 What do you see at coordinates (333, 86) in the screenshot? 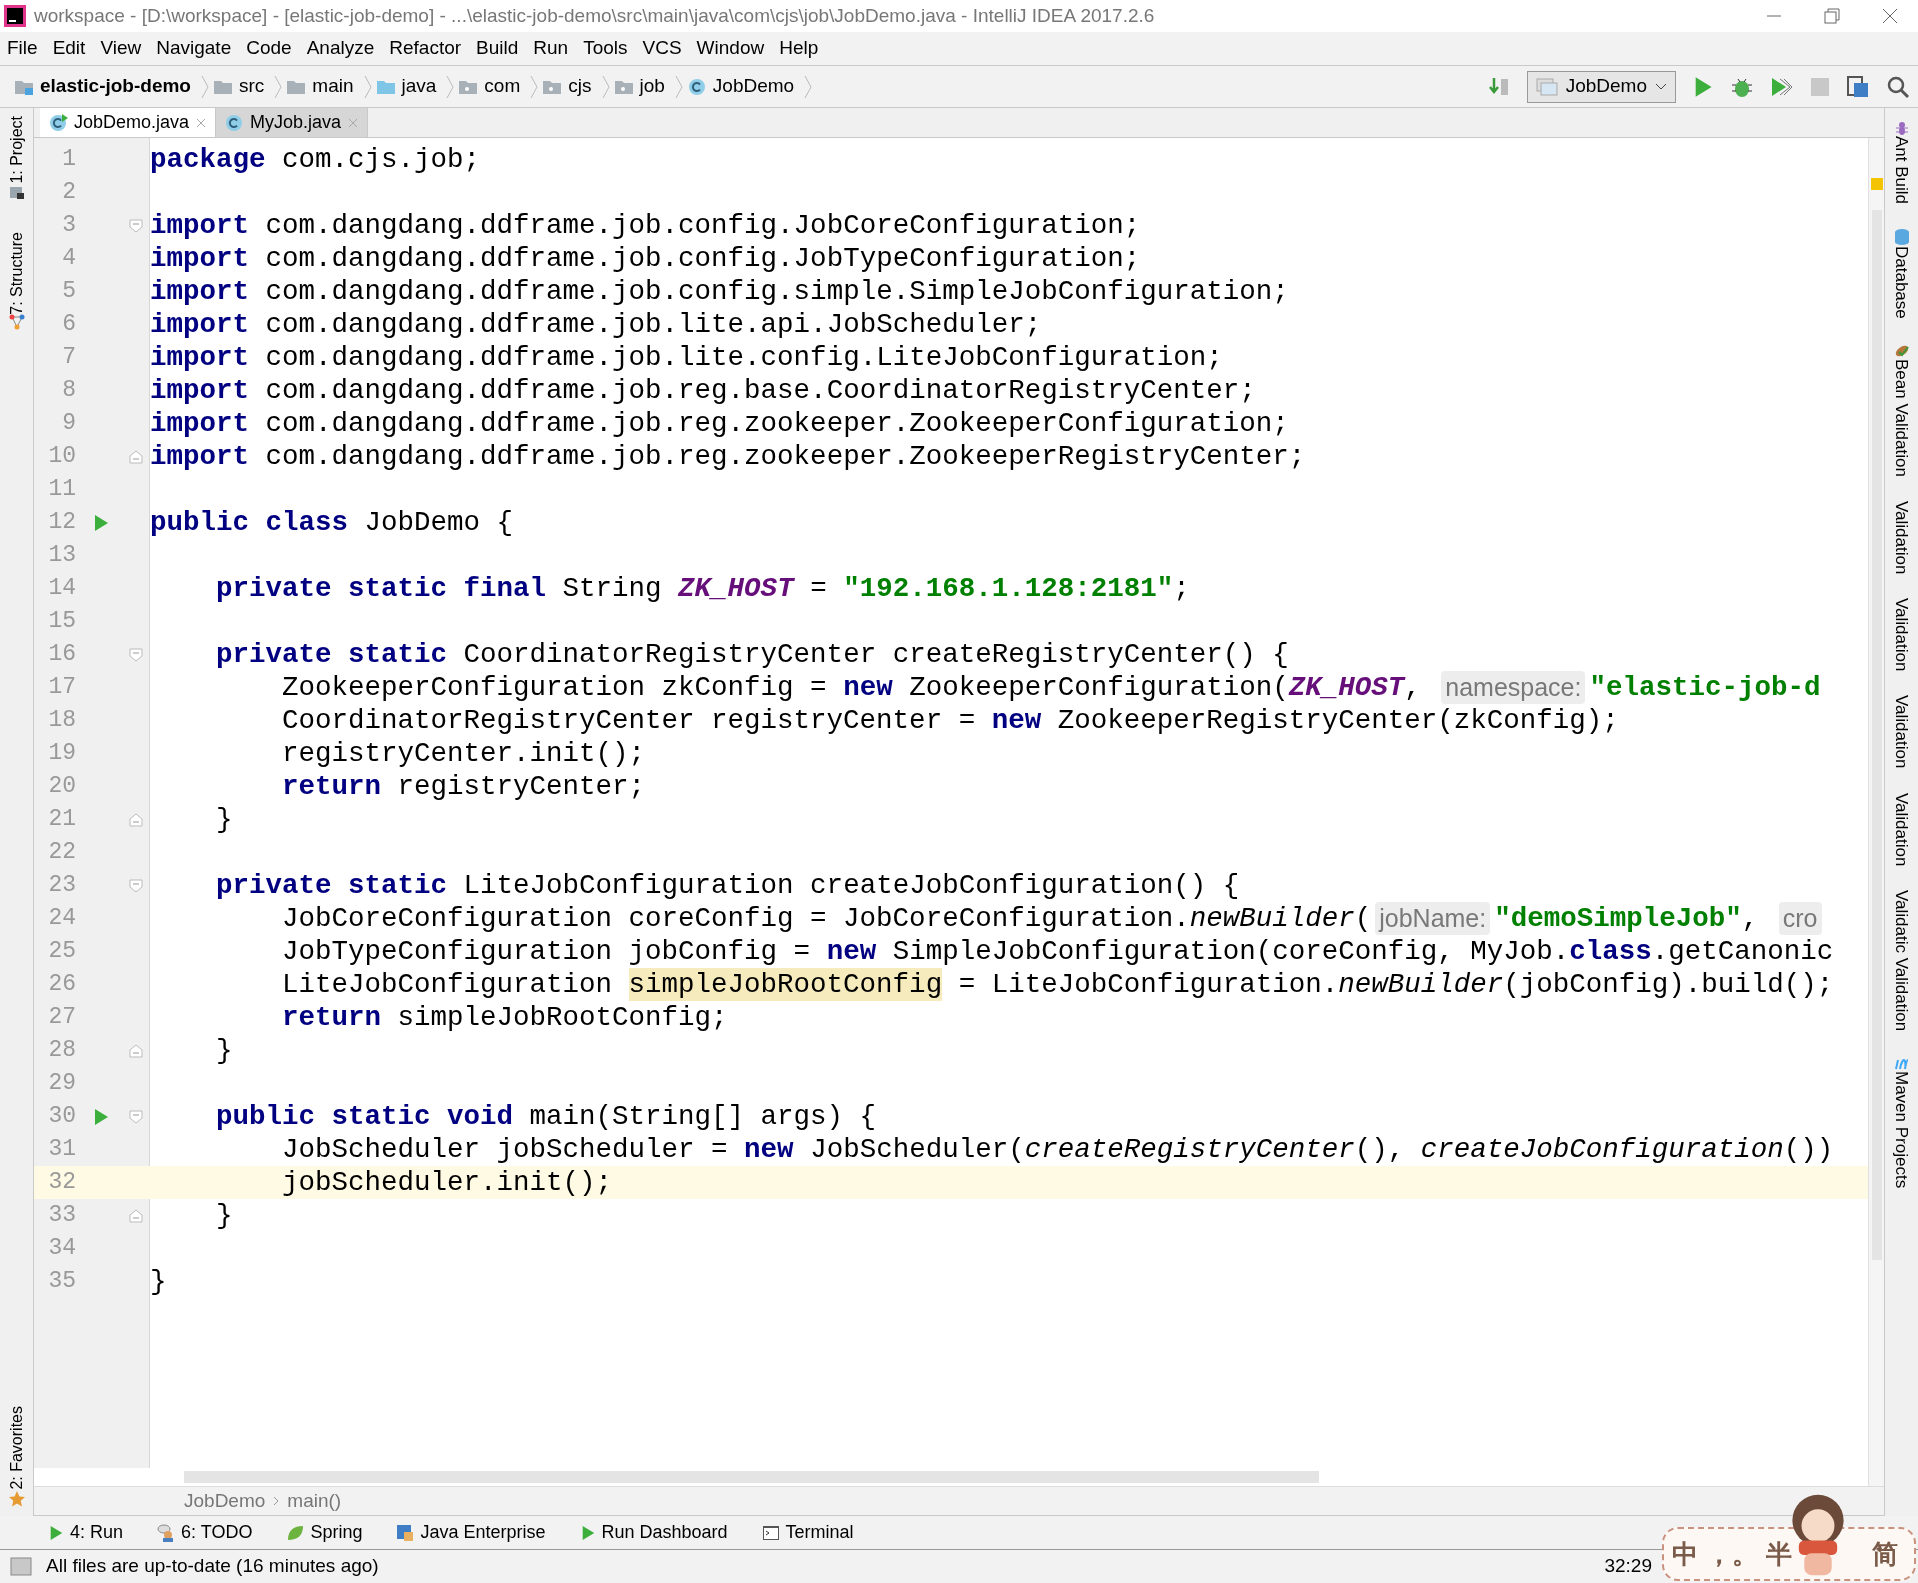
I see `breadcrumb-item: main` at bounding box center [333, 86].